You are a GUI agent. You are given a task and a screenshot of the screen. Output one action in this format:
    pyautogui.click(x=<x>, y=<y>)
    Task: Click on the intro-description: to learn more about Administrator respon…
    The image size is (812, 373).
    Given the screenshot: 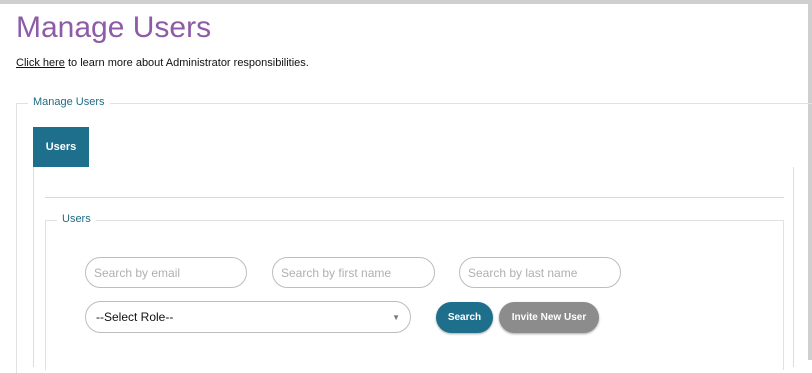 What is the action you would take?
    pyautogui.click(x=186, y=63)
    